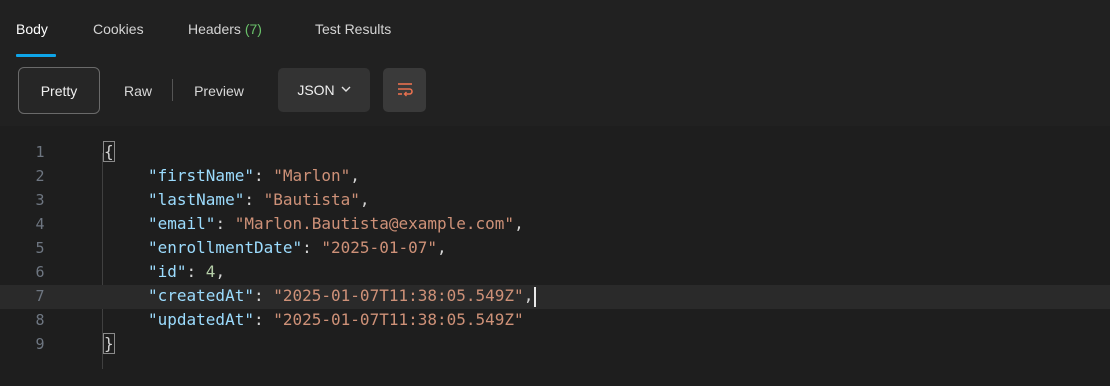  Describe the element at coordinates (225, 247) in the screenshot. I see `json-key: "enrollmentDate"` at that location.